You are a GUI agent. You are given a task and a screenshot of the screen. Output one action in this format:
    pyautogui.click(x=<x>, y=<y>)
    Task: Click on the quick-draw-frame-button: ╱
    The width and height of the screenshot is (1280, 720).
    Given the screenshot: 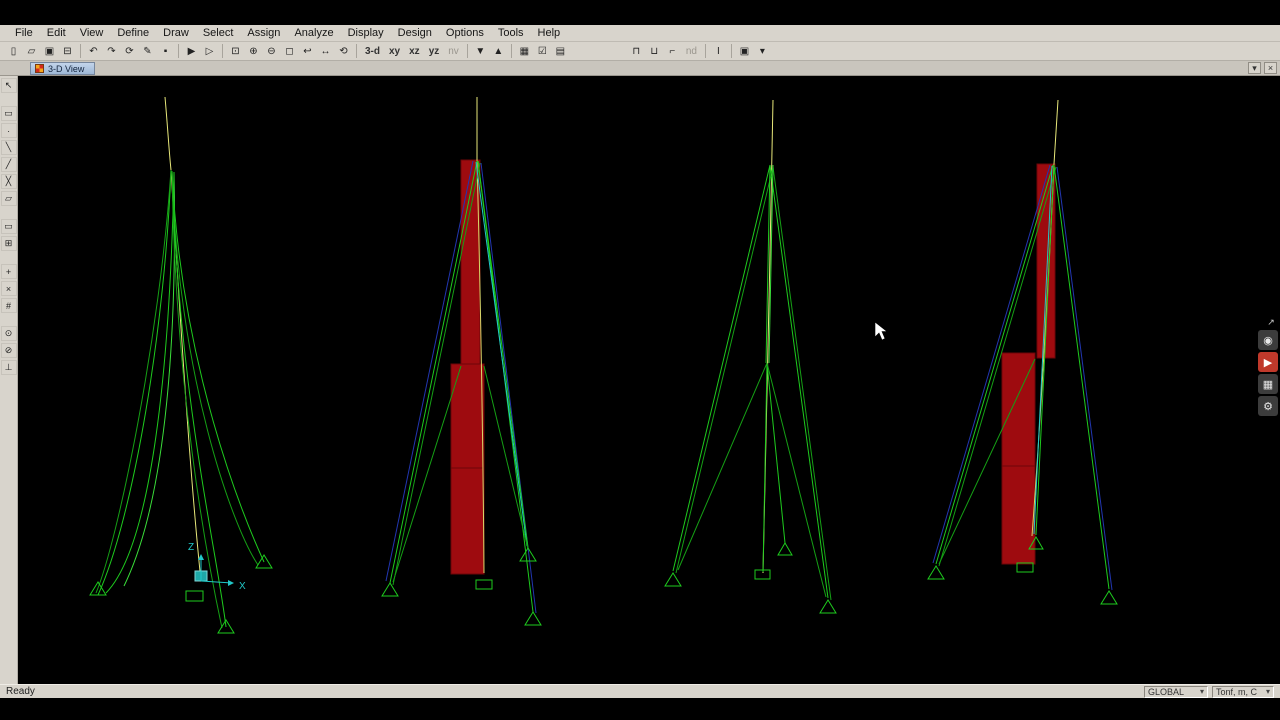 What is the action you would take?
    pyautogui.click(x=8, y=164)
    